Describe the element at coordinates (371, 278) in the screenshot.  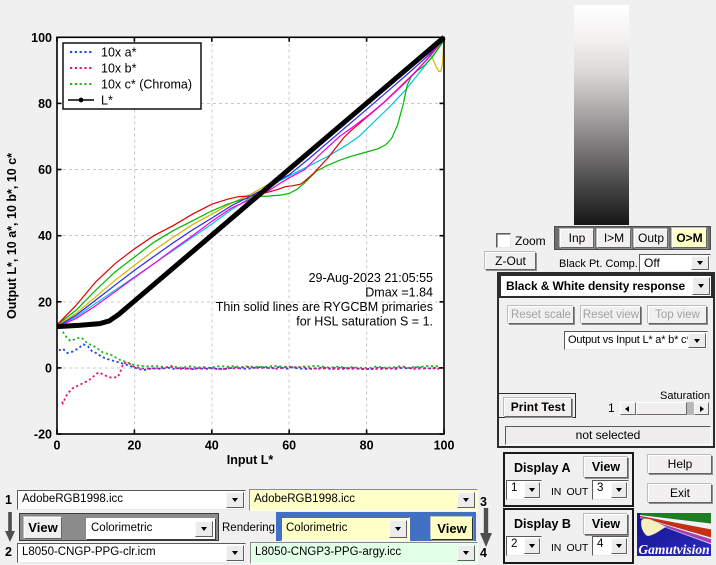
I see `svg-text: 29-Aug-2023 21:05:55` at that location.